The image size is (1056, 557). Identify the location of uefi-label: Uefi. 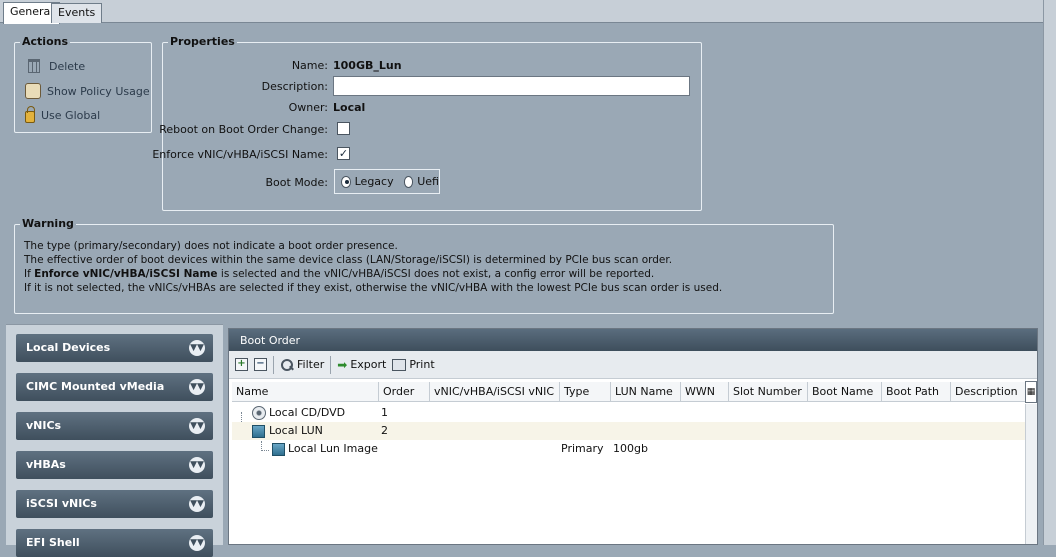
(428, 181).